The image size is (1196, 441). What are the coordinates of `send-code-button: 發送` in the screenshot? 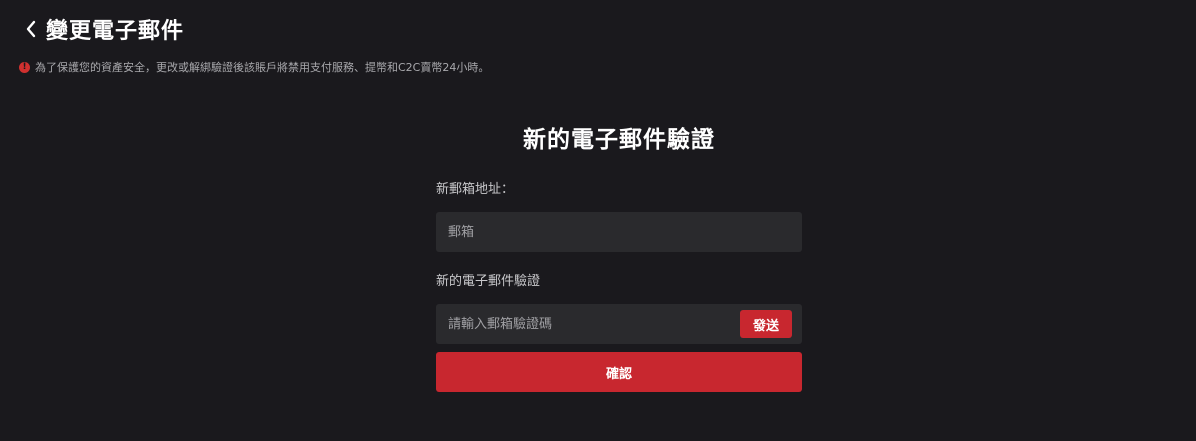 It's located at (766, 324).